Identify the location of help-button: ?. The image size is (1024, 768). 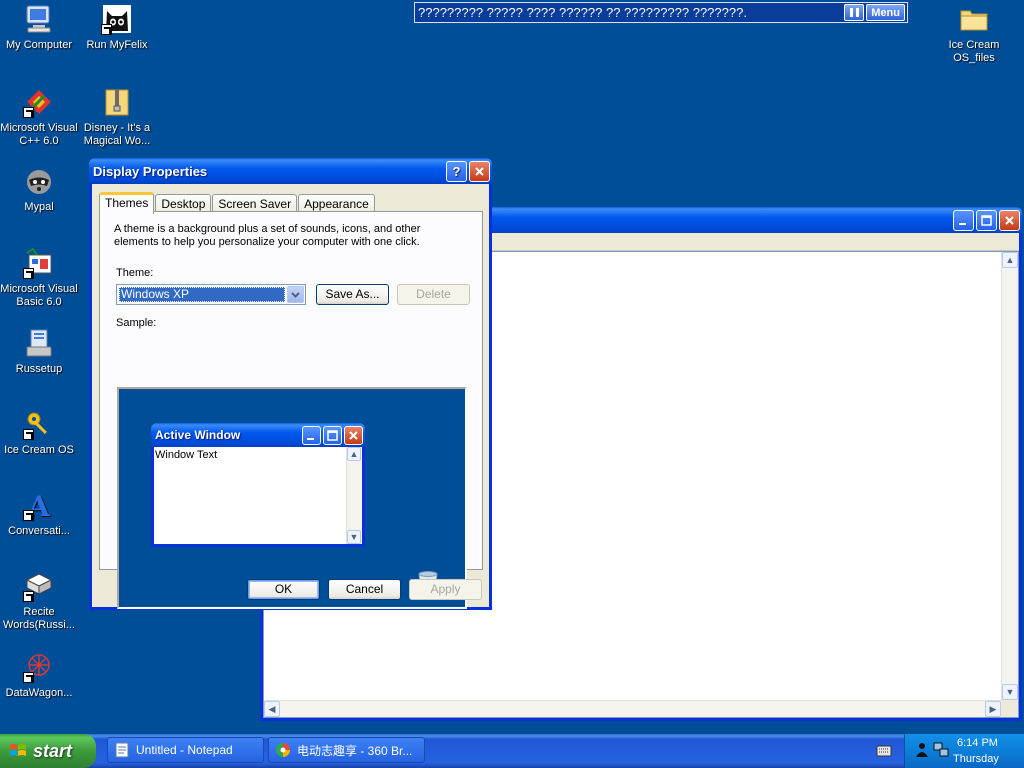
(456, 171).